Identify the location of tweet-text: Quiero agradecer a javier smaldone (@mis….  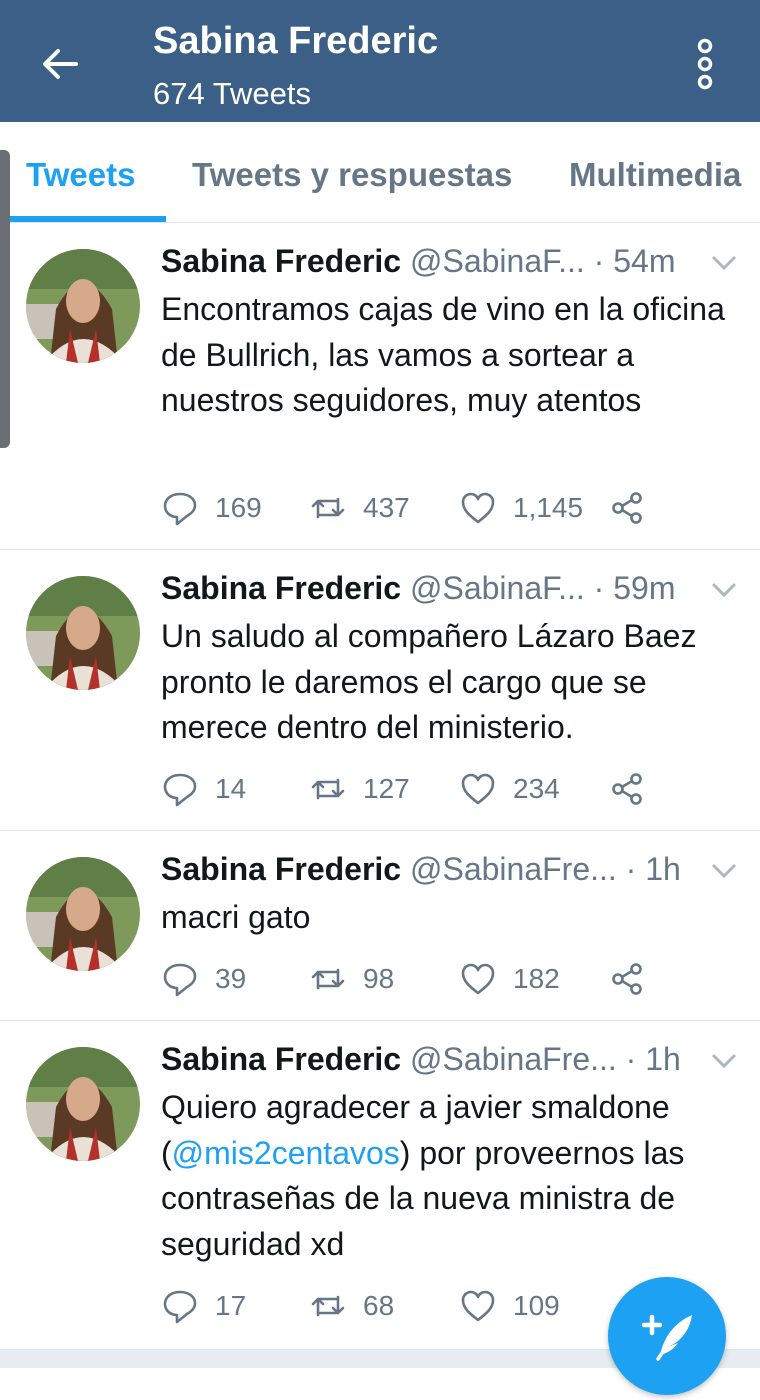
(453, 1176).